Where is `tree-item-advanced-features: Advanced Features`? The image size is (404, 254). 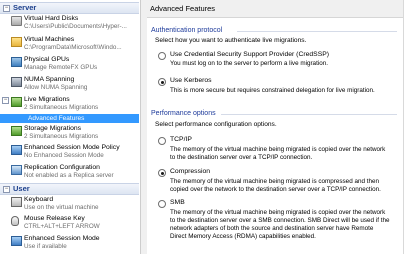 tree-item-advanced-features: Advanced Features is located at coordinates (69, 118).